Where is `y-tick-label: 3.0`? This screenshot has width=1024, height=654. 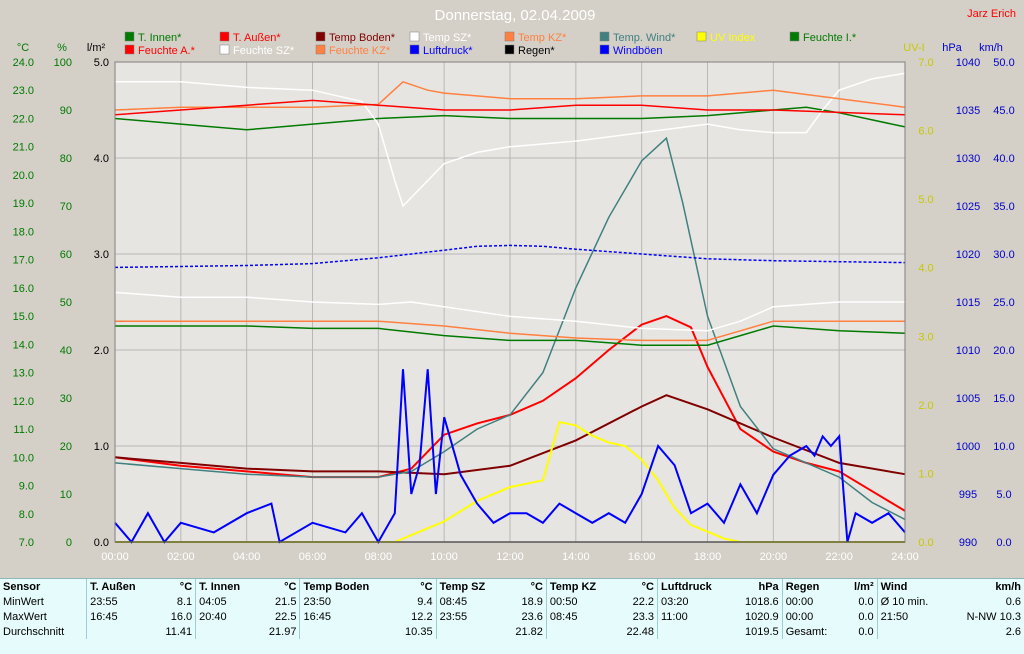
y-tick-label: 3.0 is located at coordinates (925, 337).